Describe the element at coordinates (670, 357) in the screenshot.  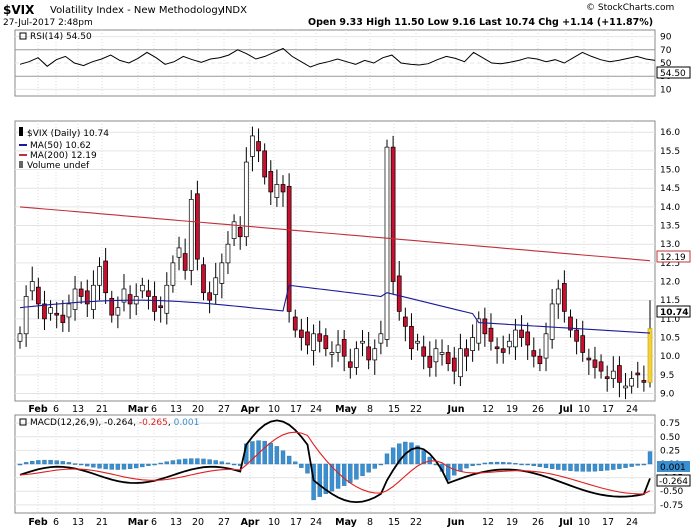
I see `price-tick: 10.0` at that location.